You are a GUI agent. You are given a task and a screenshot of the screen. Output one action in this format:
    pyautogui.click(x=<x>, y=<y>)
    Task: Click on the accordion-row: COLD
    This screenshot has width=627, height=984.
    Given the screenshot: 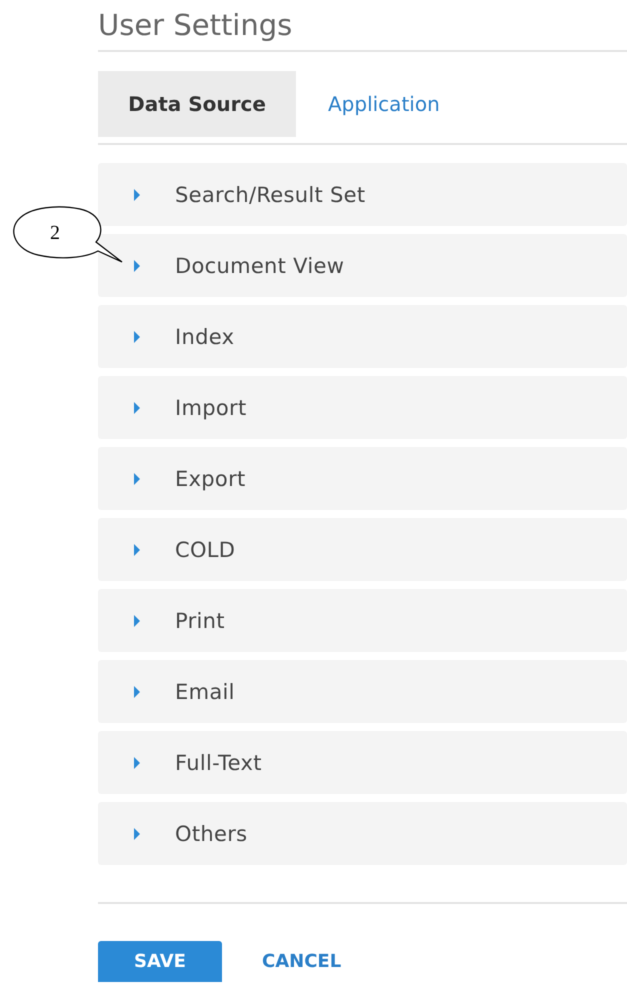 What is the action you would take?
    pyautogui.click(x=362, y=549)
    